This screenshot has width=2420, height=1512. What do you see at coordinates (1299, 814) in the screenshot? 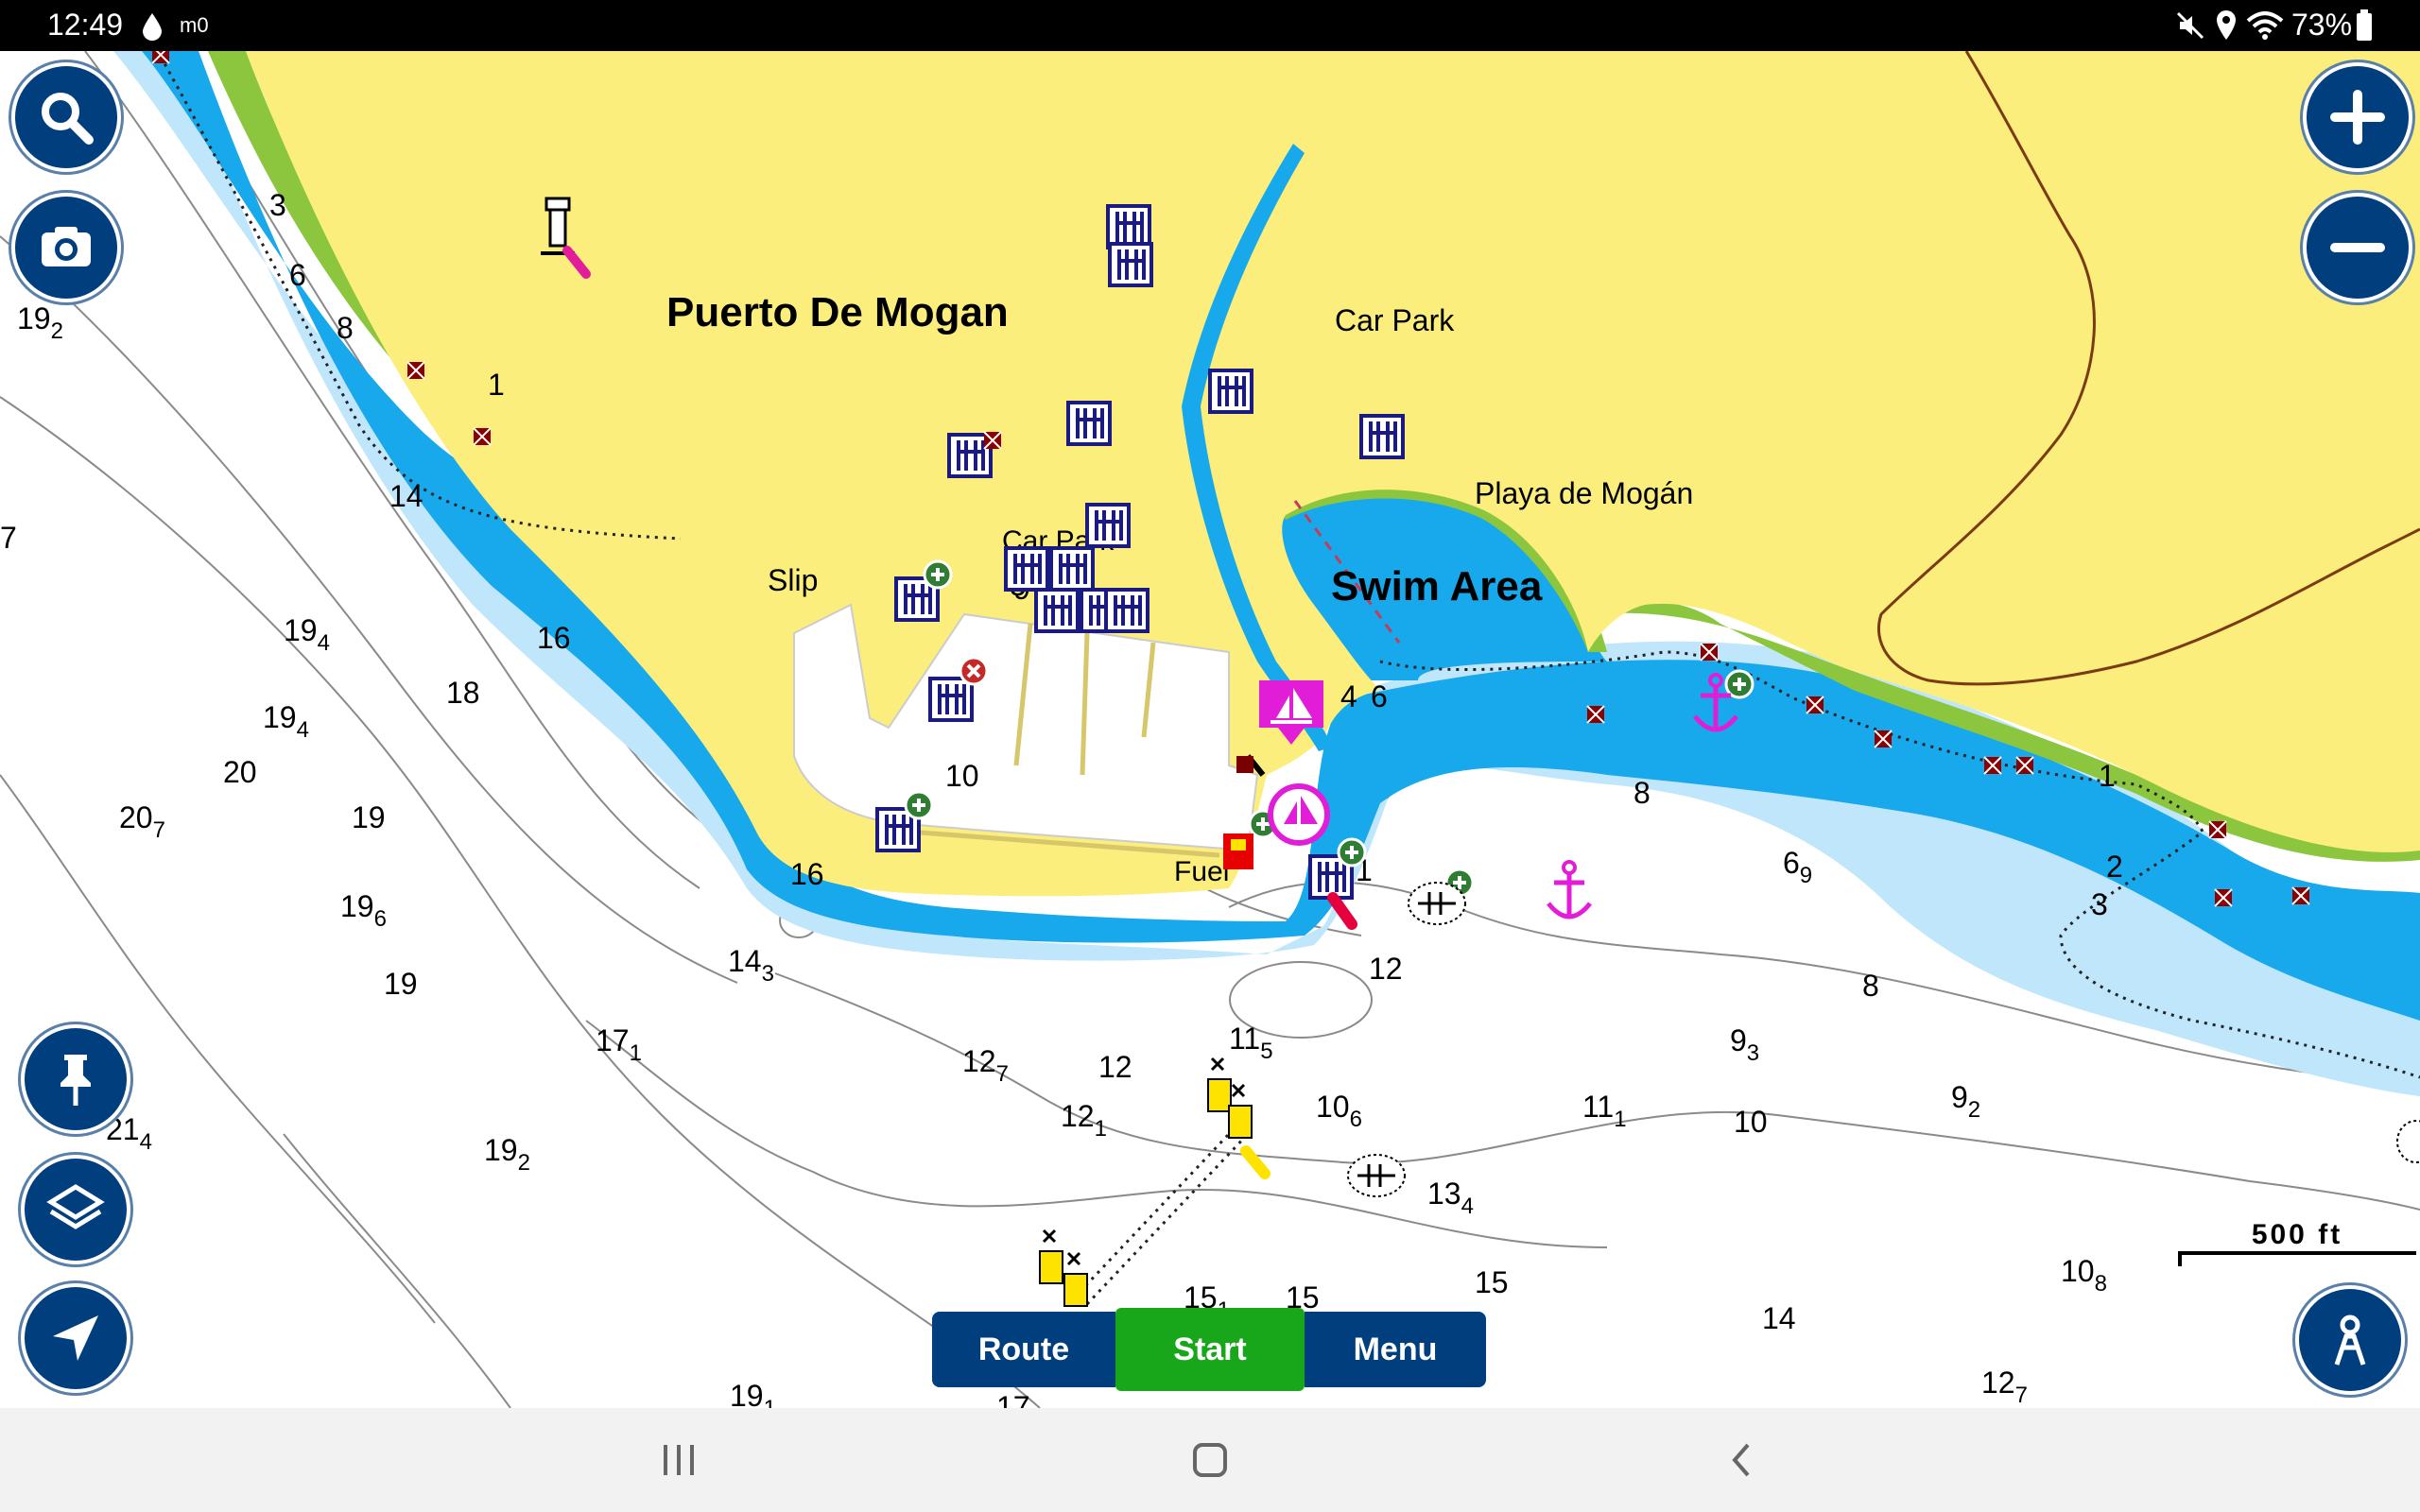
I see `marina-icon` at bounding box center [1299, 814].